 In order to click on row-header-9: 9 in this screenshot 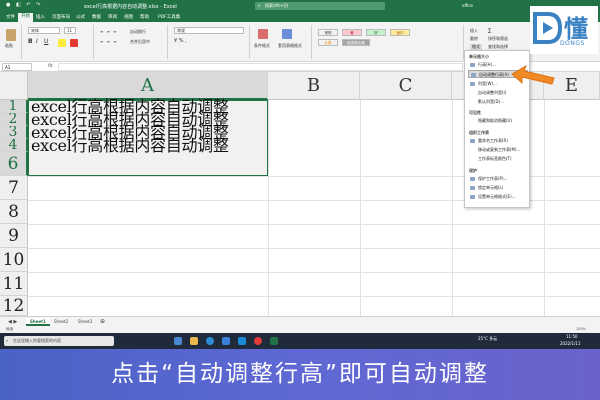, I will do `click(14, 236)`.